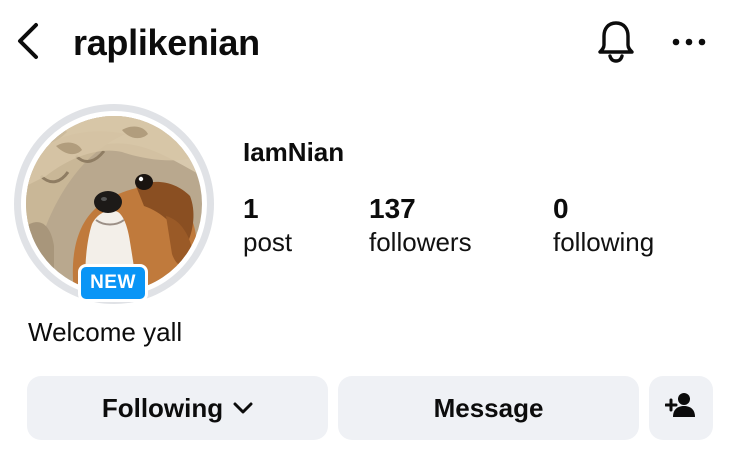 The height and width of the screenshot is (468, 736). I want to click on back-button, so click(28, 43).